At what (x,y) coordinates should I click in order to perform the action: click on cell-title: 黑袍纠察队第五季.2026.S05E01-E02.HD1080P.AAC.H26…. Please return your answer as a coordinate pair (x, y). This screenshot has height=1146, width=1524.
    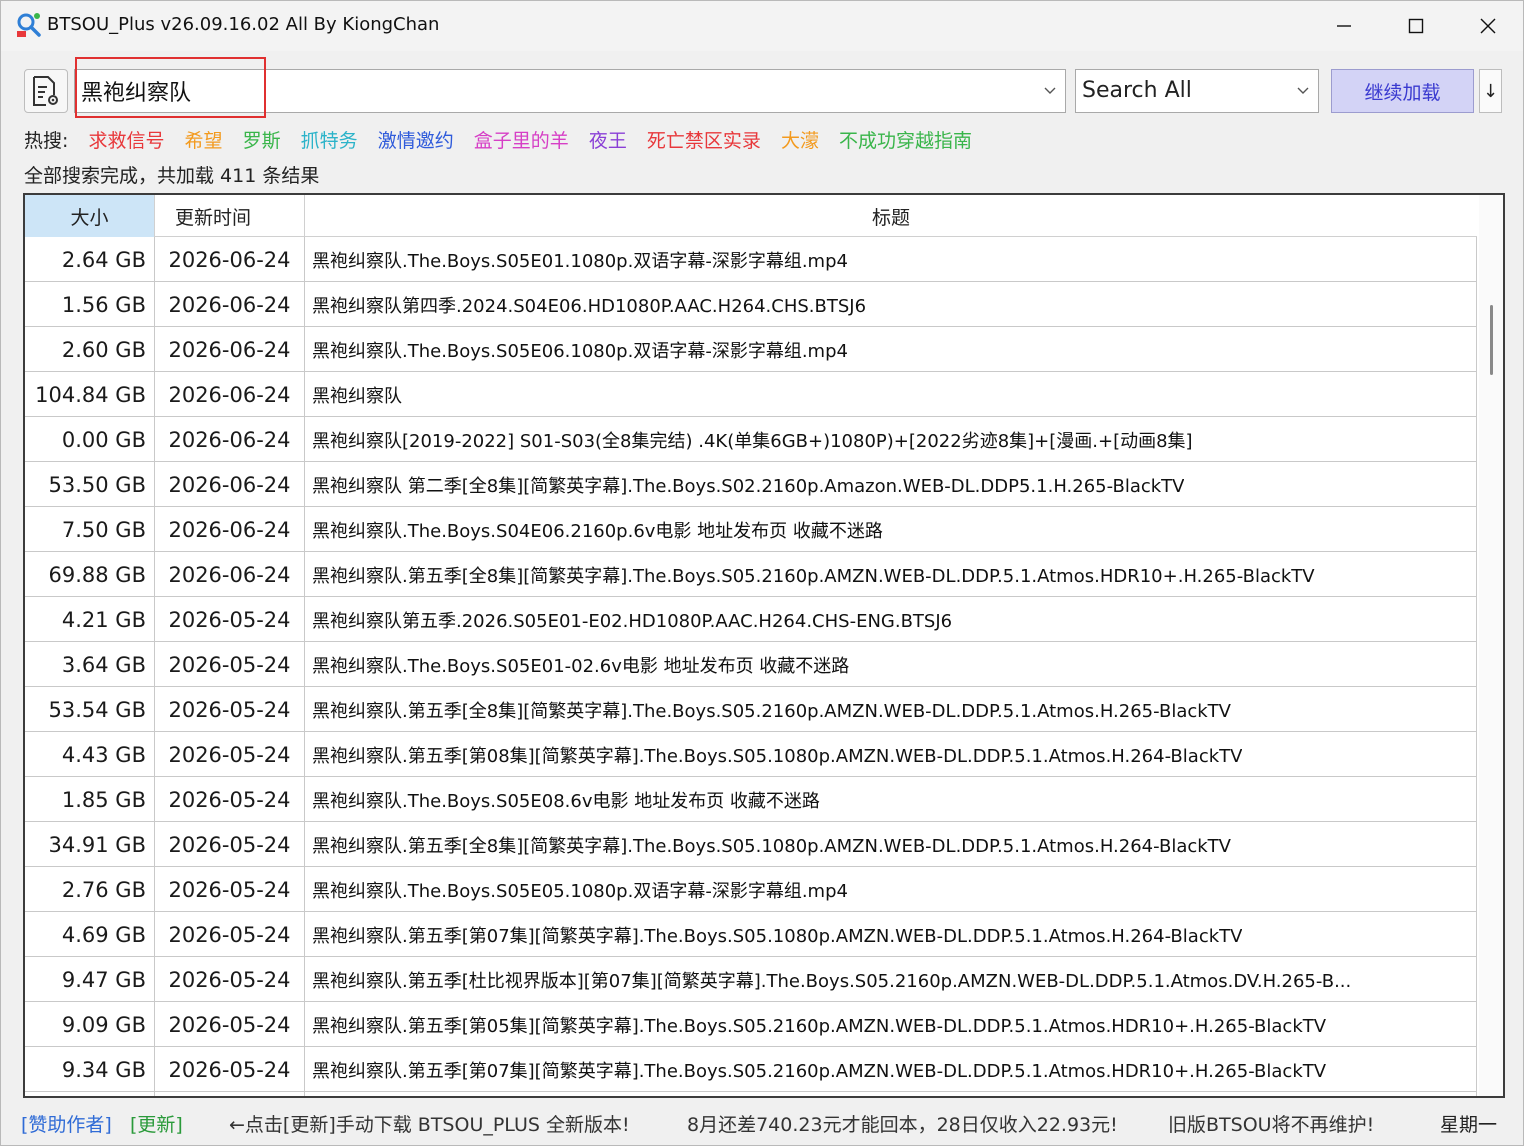
    Looking at the image, I should click on (891, 619).